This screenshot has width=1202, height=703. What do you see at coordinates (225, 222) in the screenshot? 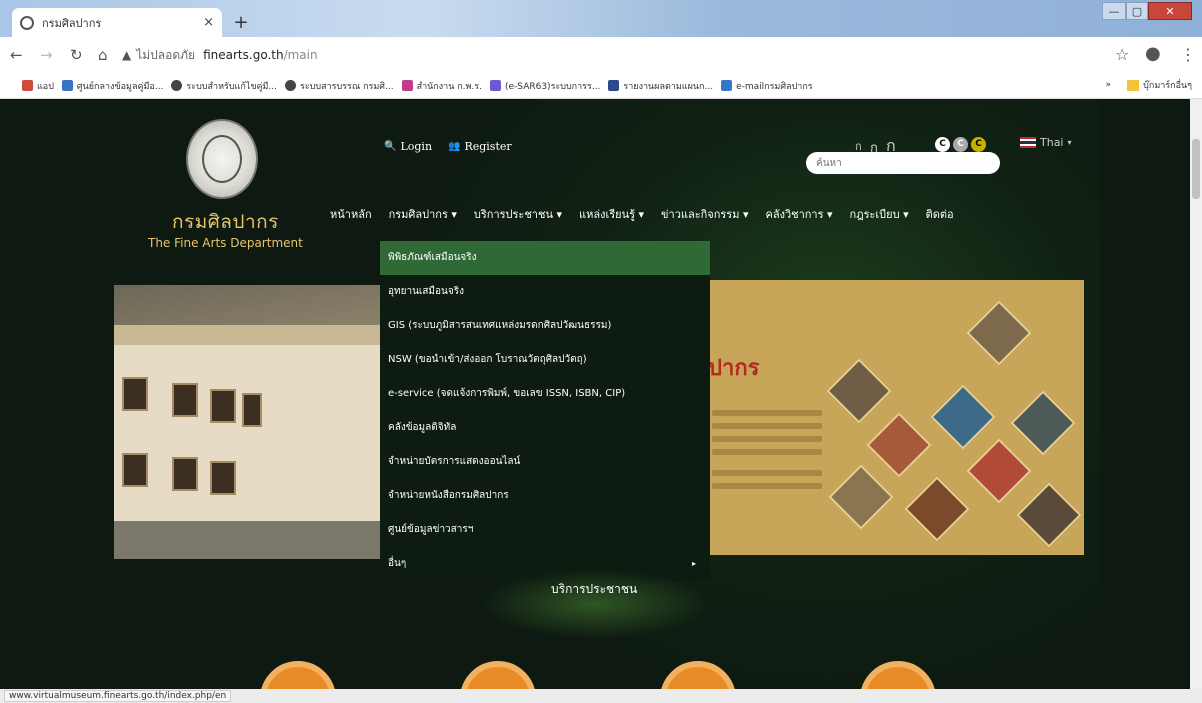
I see `brand-title-th: กรมศิลปากร` at bounding box center [225, 222].